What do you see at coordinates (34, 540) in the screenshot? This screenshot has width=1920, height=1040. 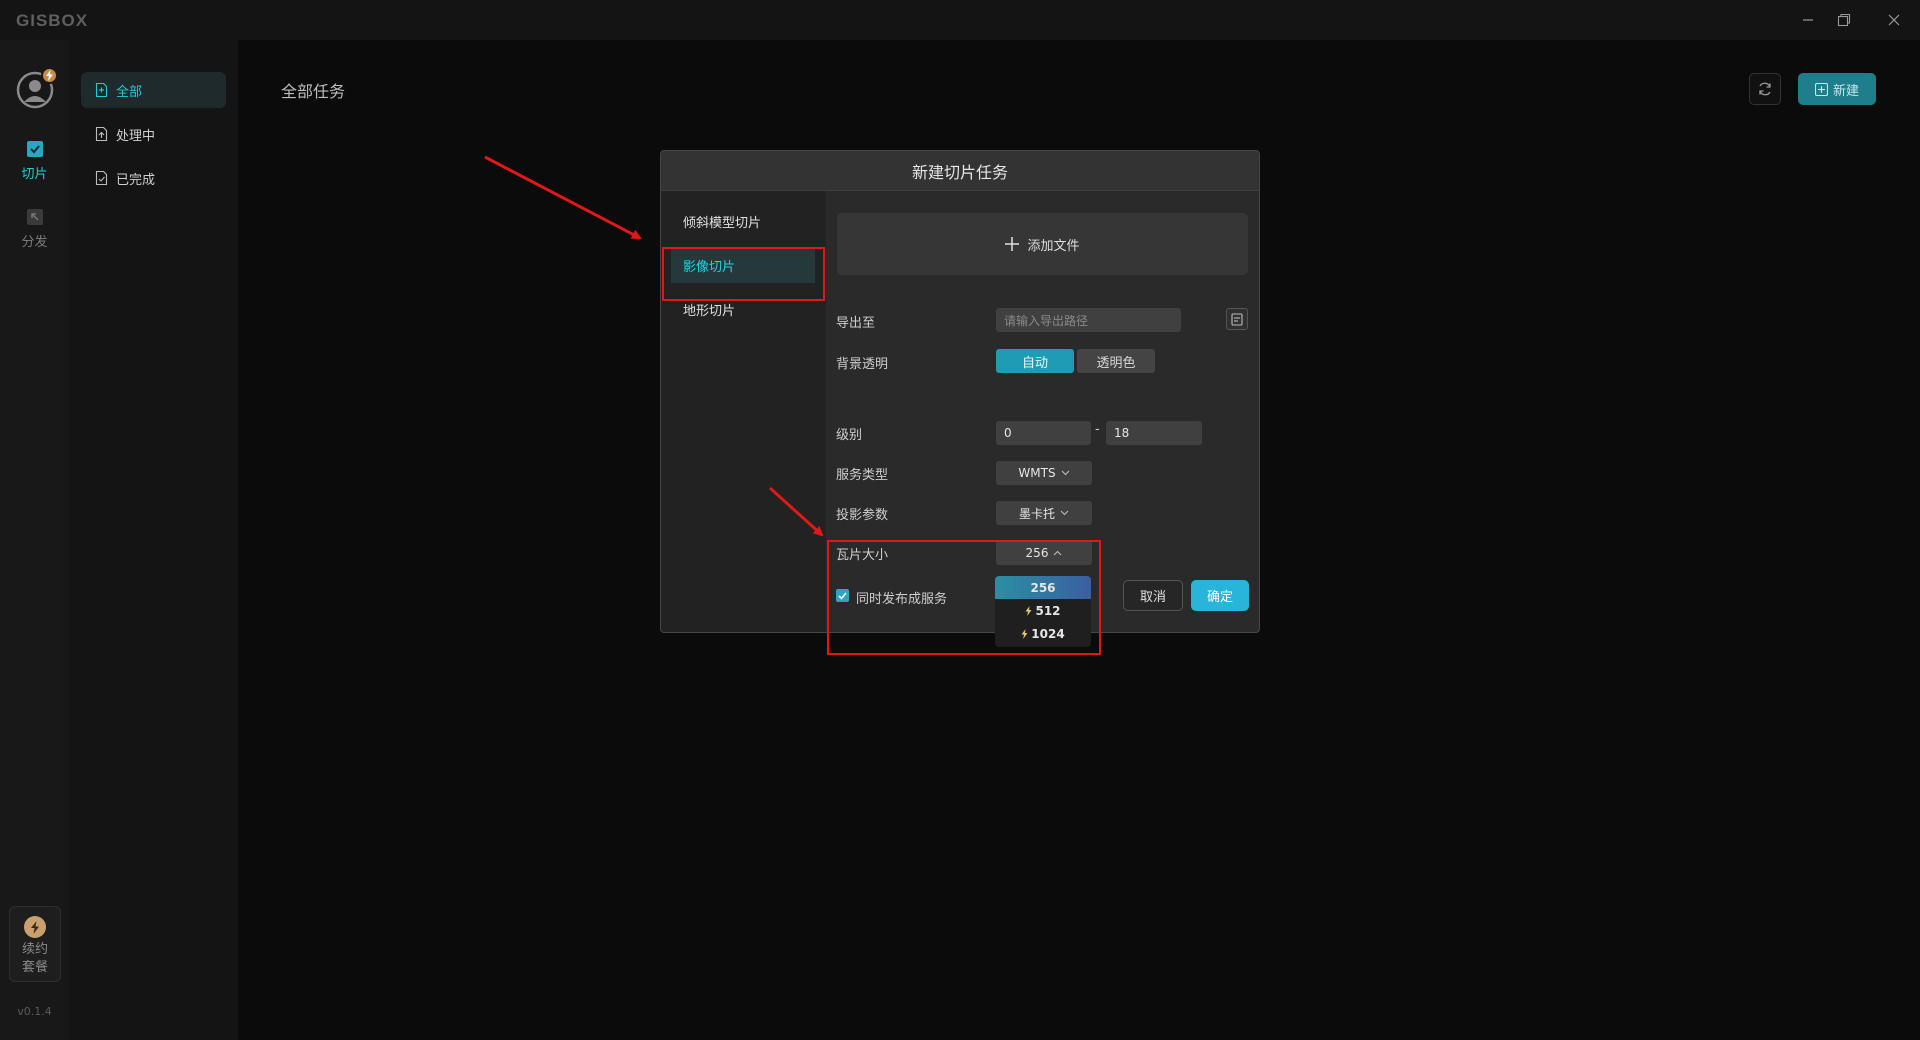 I see `nav-rail: 切片 分发 续约套餐 v0.1.4` at bounding box center [34, 540].